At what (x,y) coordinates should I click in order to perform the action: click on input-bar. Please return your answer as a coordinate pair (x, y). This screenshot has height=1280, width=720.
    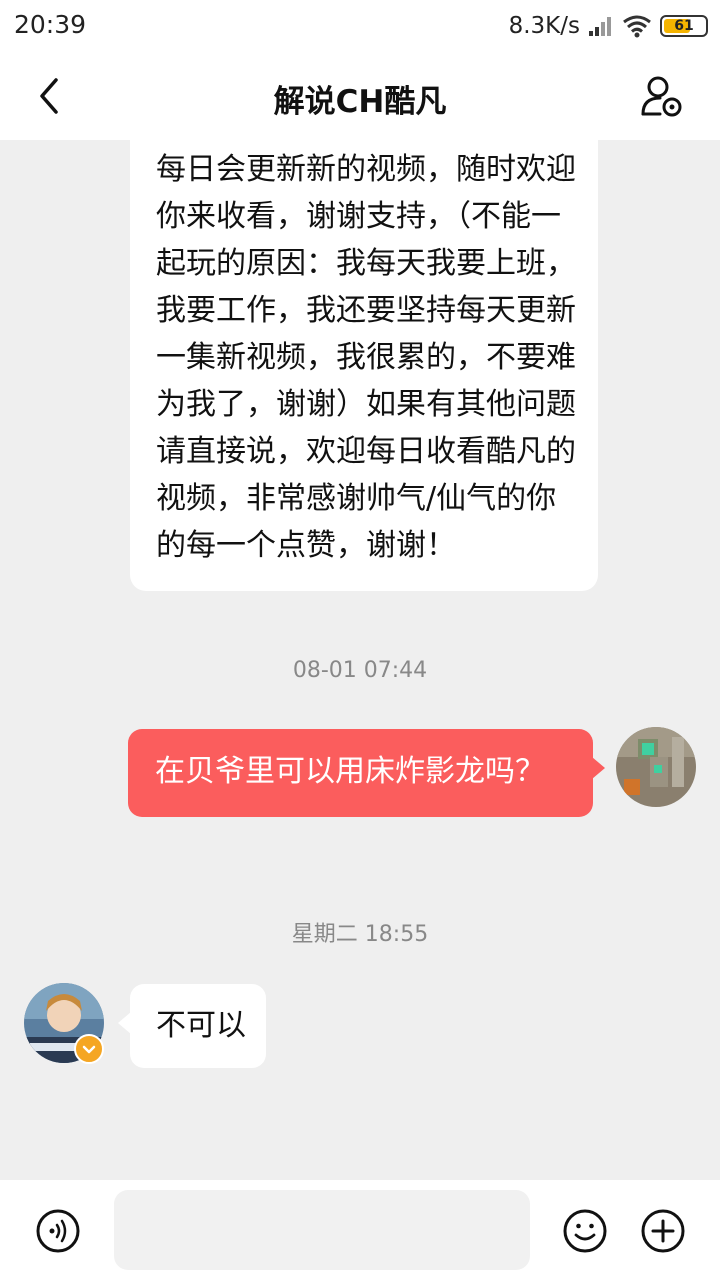
    Looking at the image, I should click on (360, 1230).